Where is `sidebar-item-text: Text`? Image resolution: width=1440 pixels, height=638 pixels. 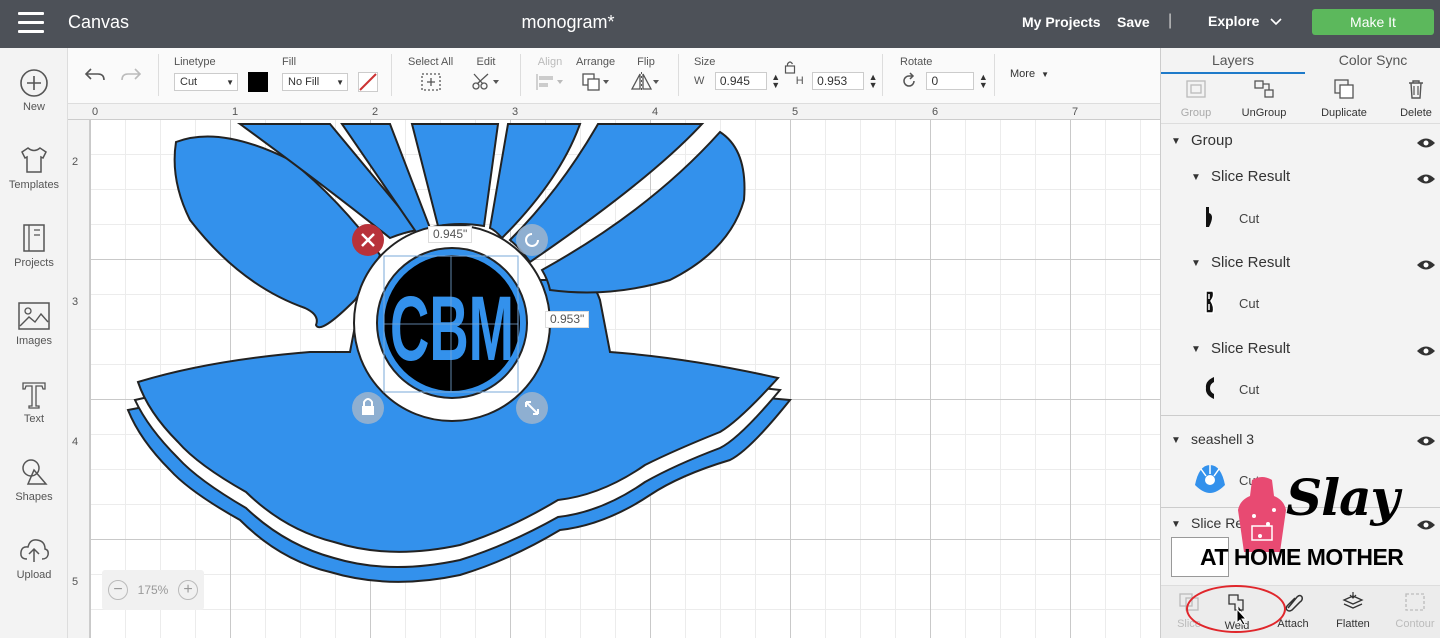
sidebar-item-text: Text is located at coordinates (34, 401).